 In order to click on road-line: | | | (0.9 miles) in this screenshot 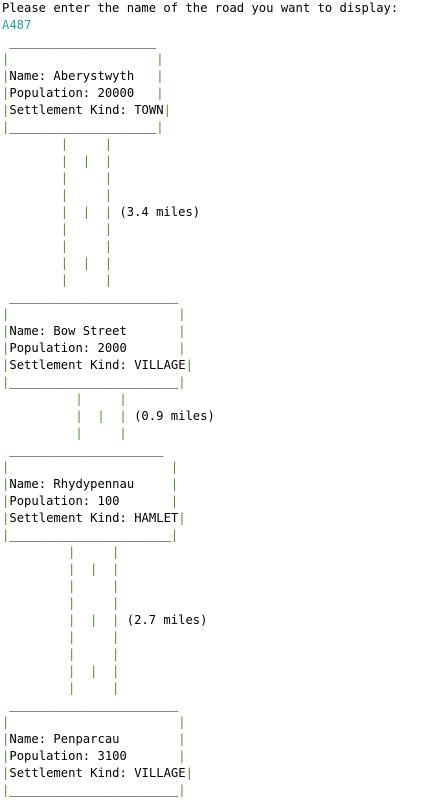, I will do `click(223, 416)`.